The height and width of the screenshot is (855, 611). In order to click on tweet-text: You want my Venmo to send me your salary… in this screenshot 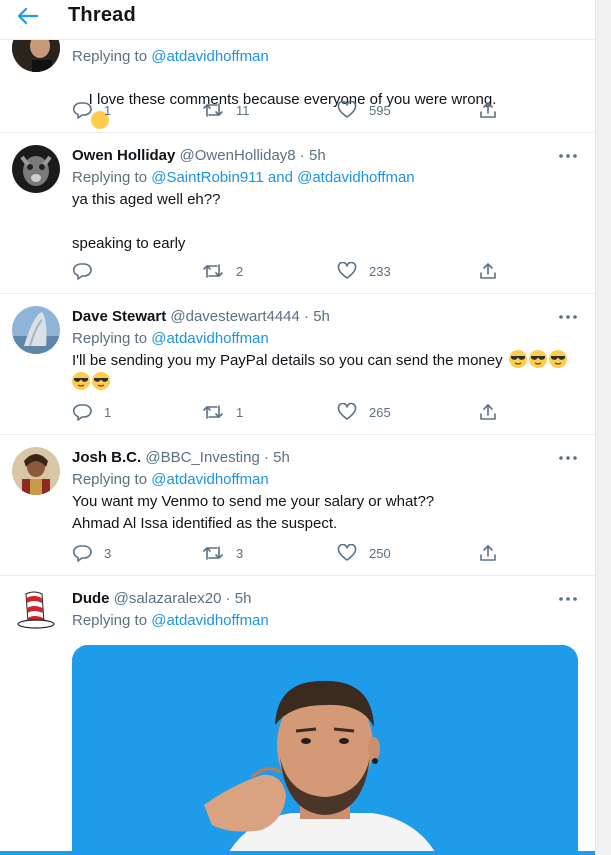, I will do `click(253, 512)`.